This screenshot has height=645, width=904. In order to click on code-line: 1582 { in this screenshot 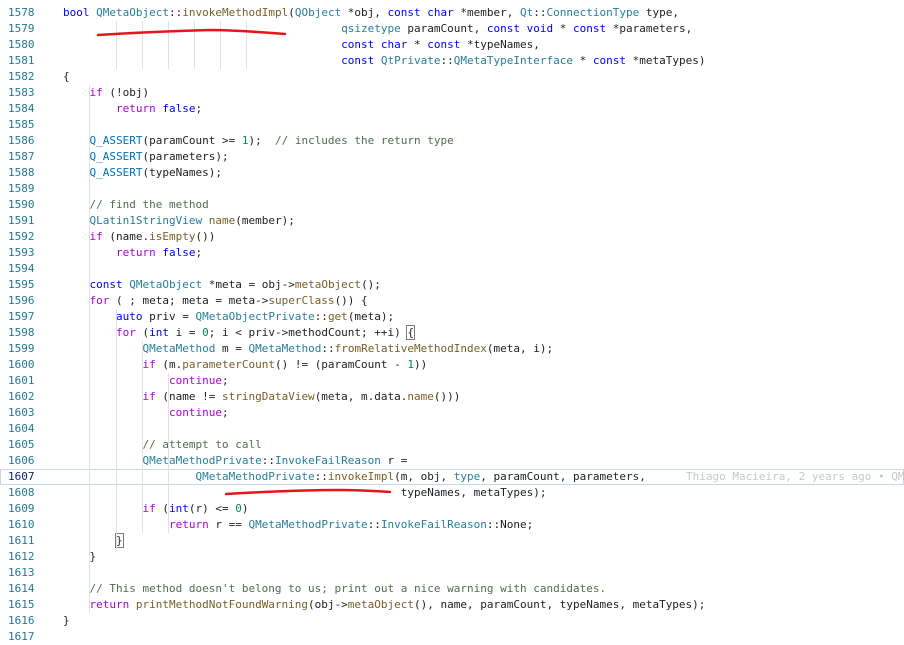, I will do `click(452, 77)`.